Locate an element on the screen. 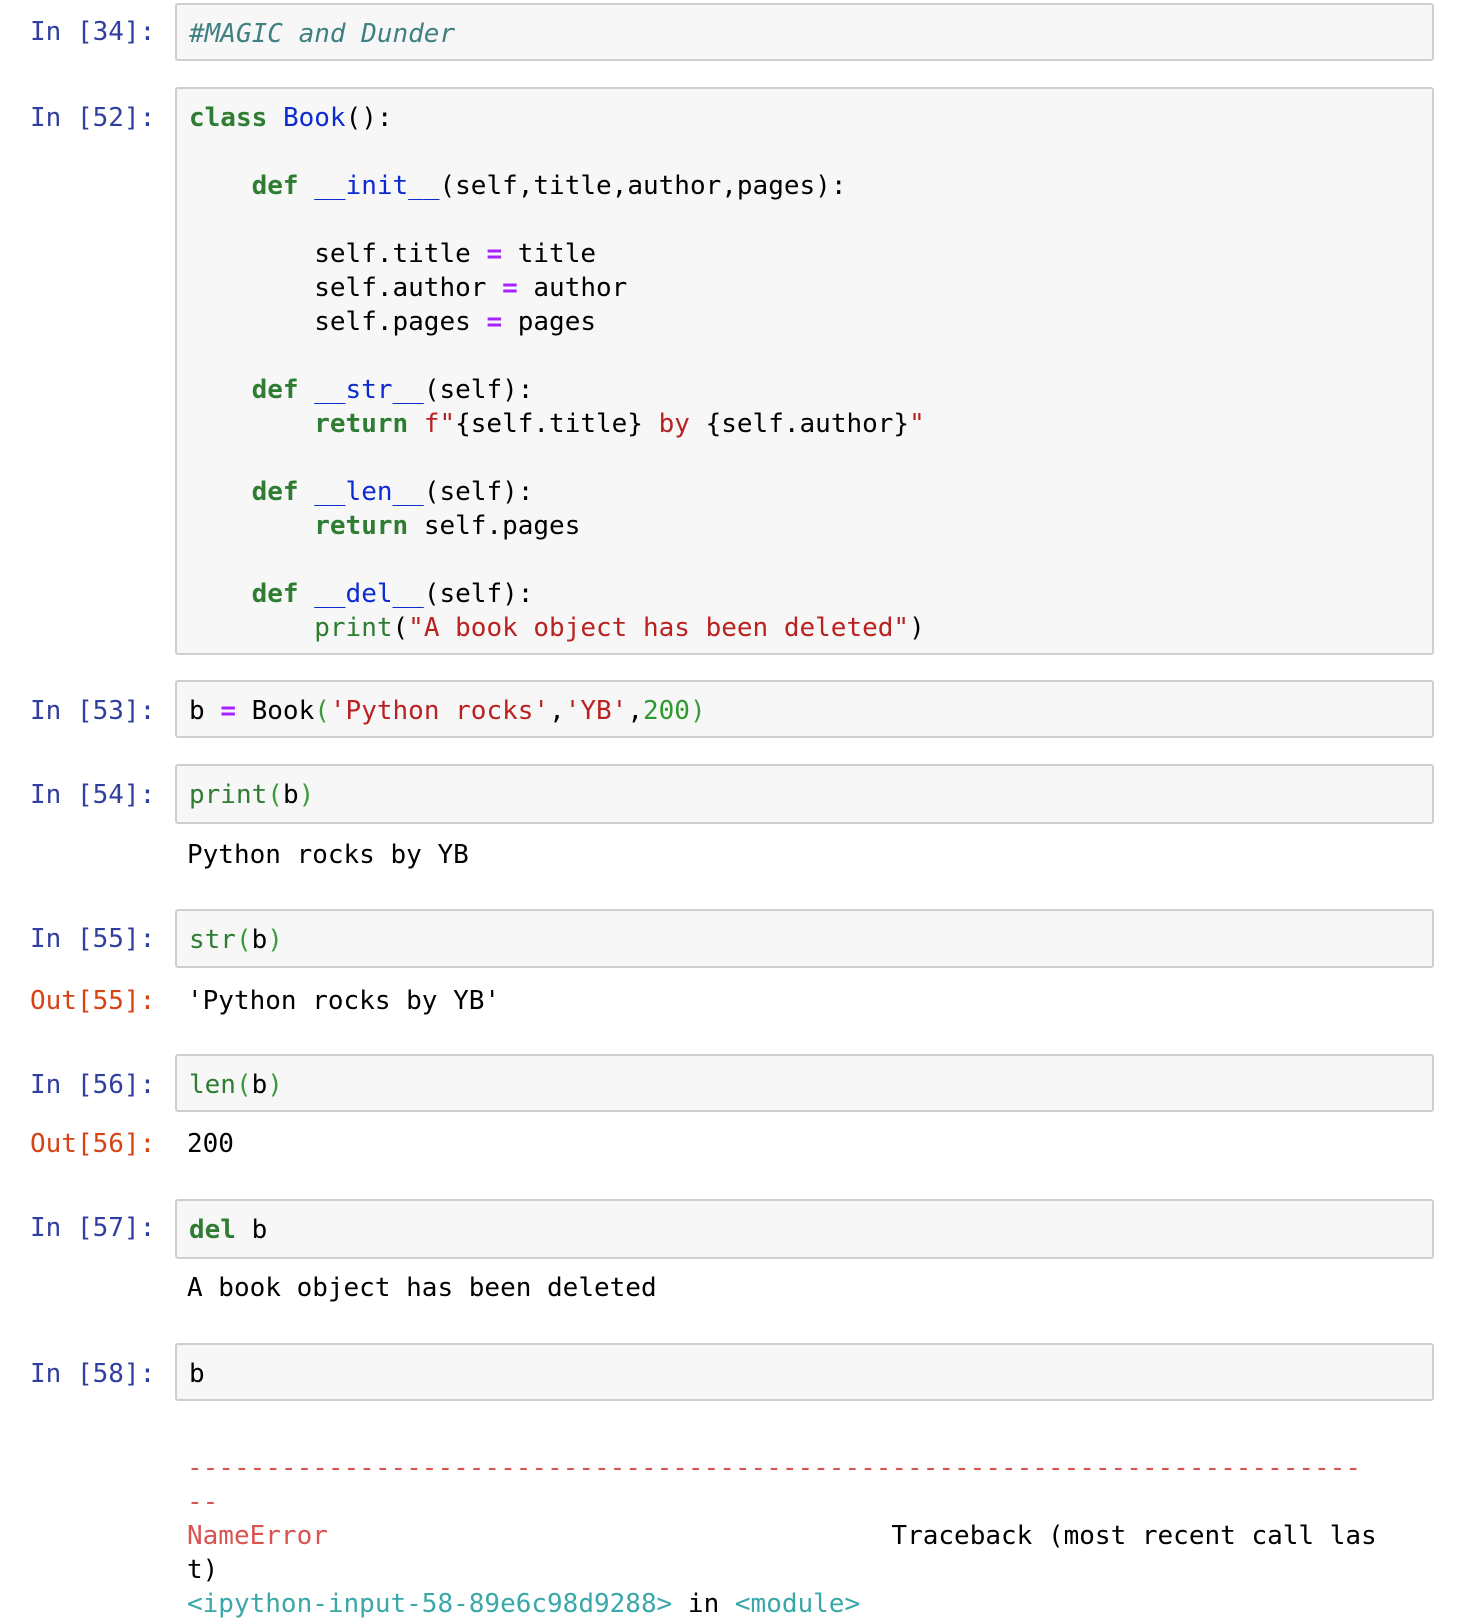  out-prompt: Out[56]: is located at coordinates (93, 1144).